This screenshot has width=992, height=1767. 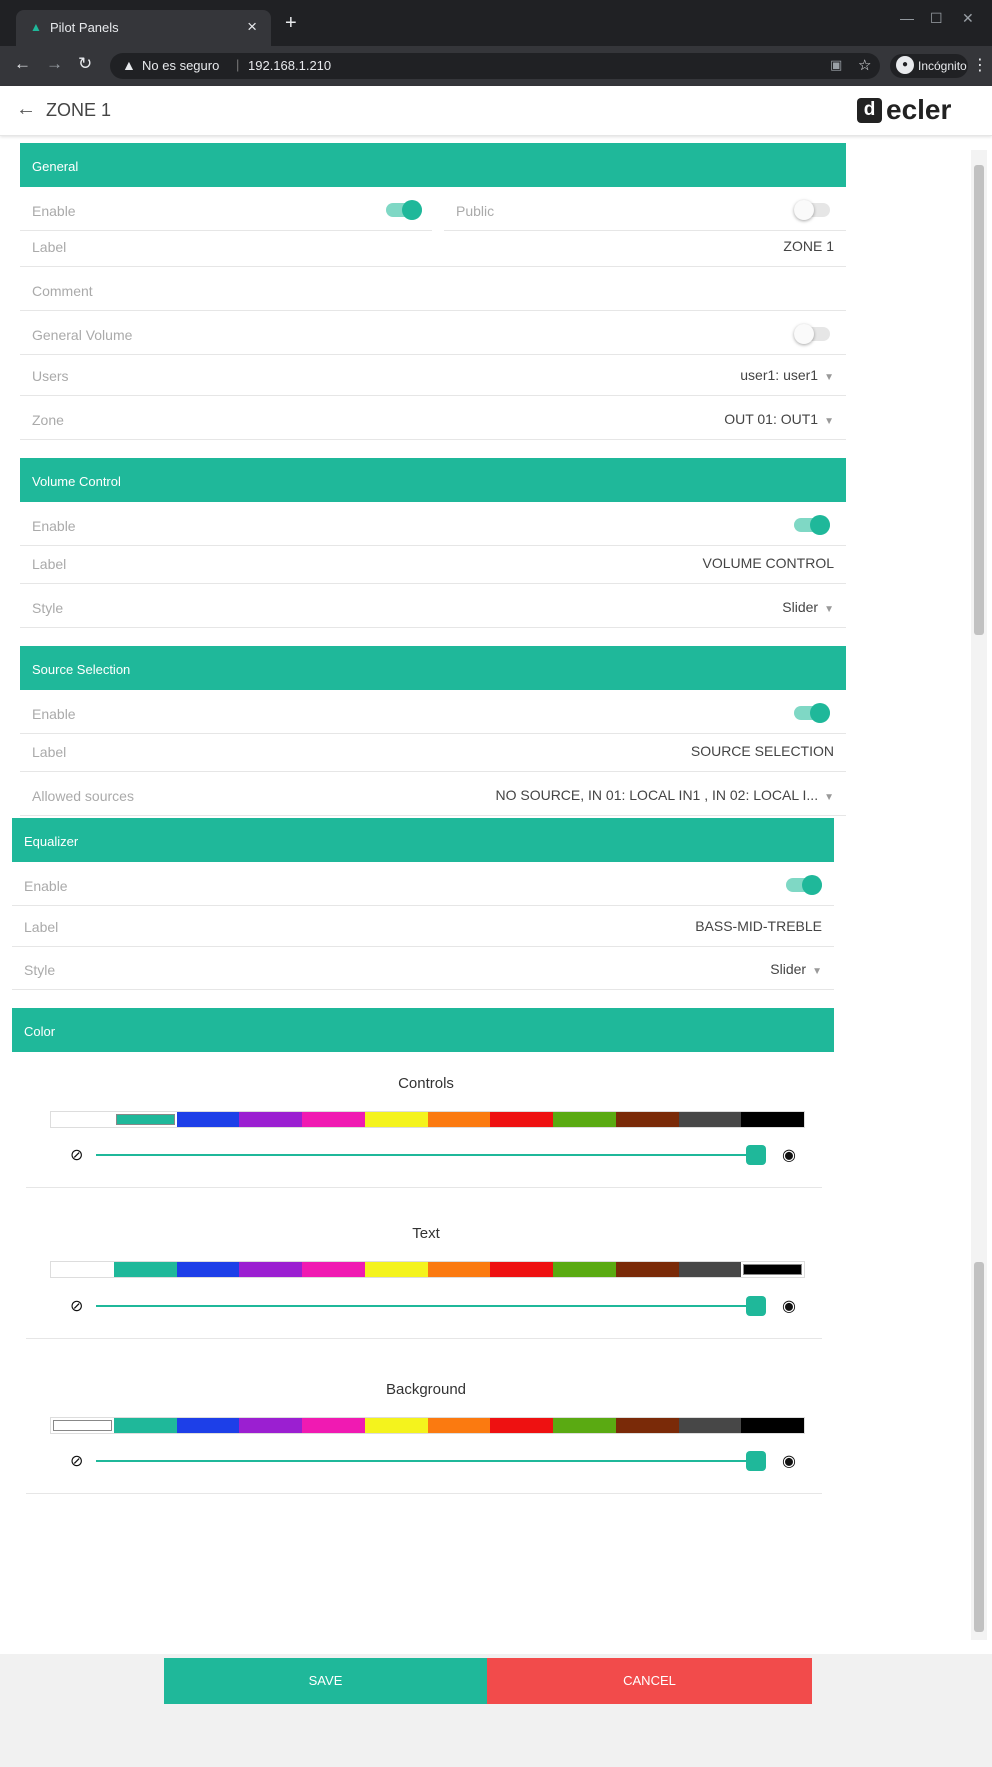 What do you see at coordinates (812, 713) in the screenshot?
I see `source-enable-toggle` at bounding box center [812, 713].